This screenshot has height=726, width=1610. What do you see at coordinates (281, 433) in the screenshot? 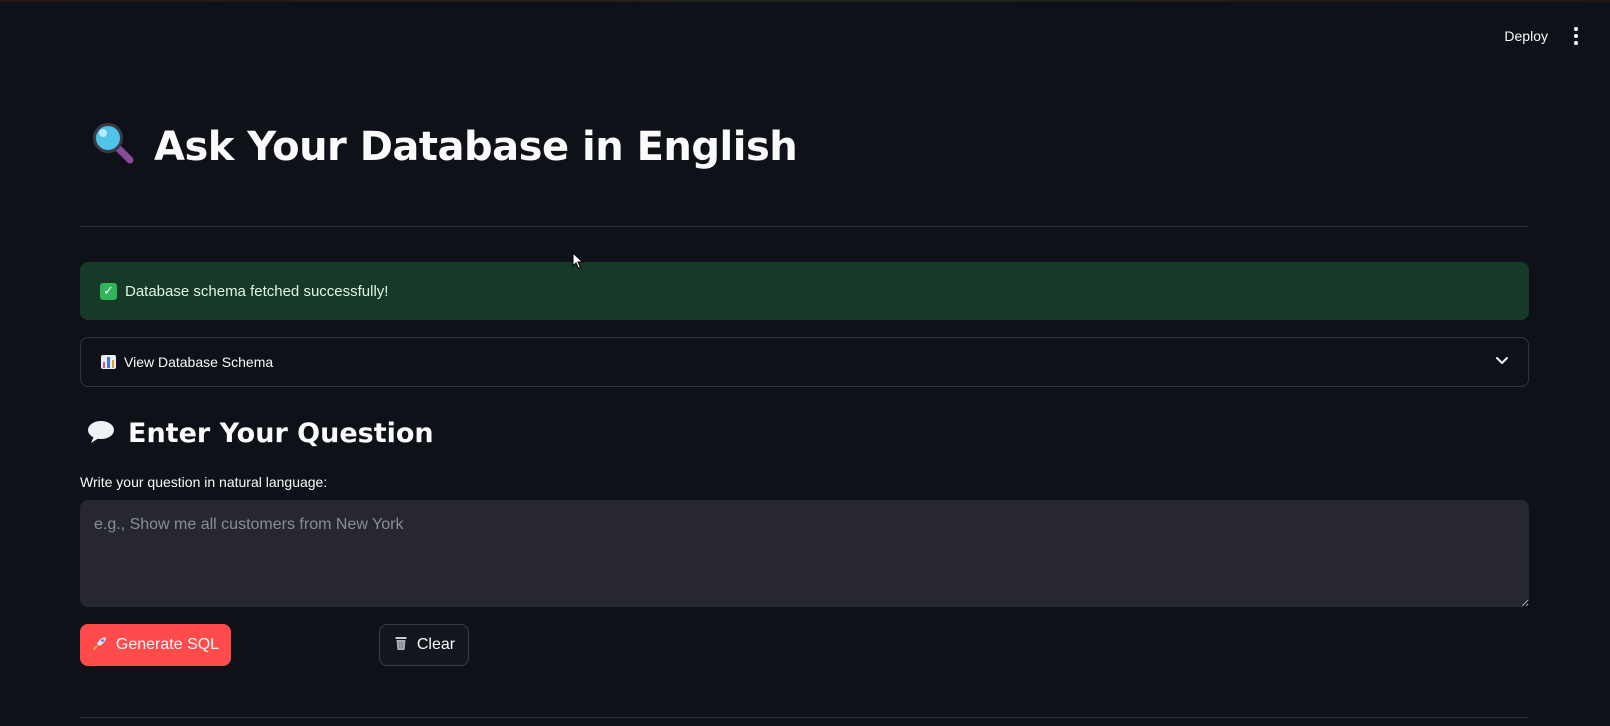
I see `question-heading-text: Enter Your Question` at bounding box center [281, 433].